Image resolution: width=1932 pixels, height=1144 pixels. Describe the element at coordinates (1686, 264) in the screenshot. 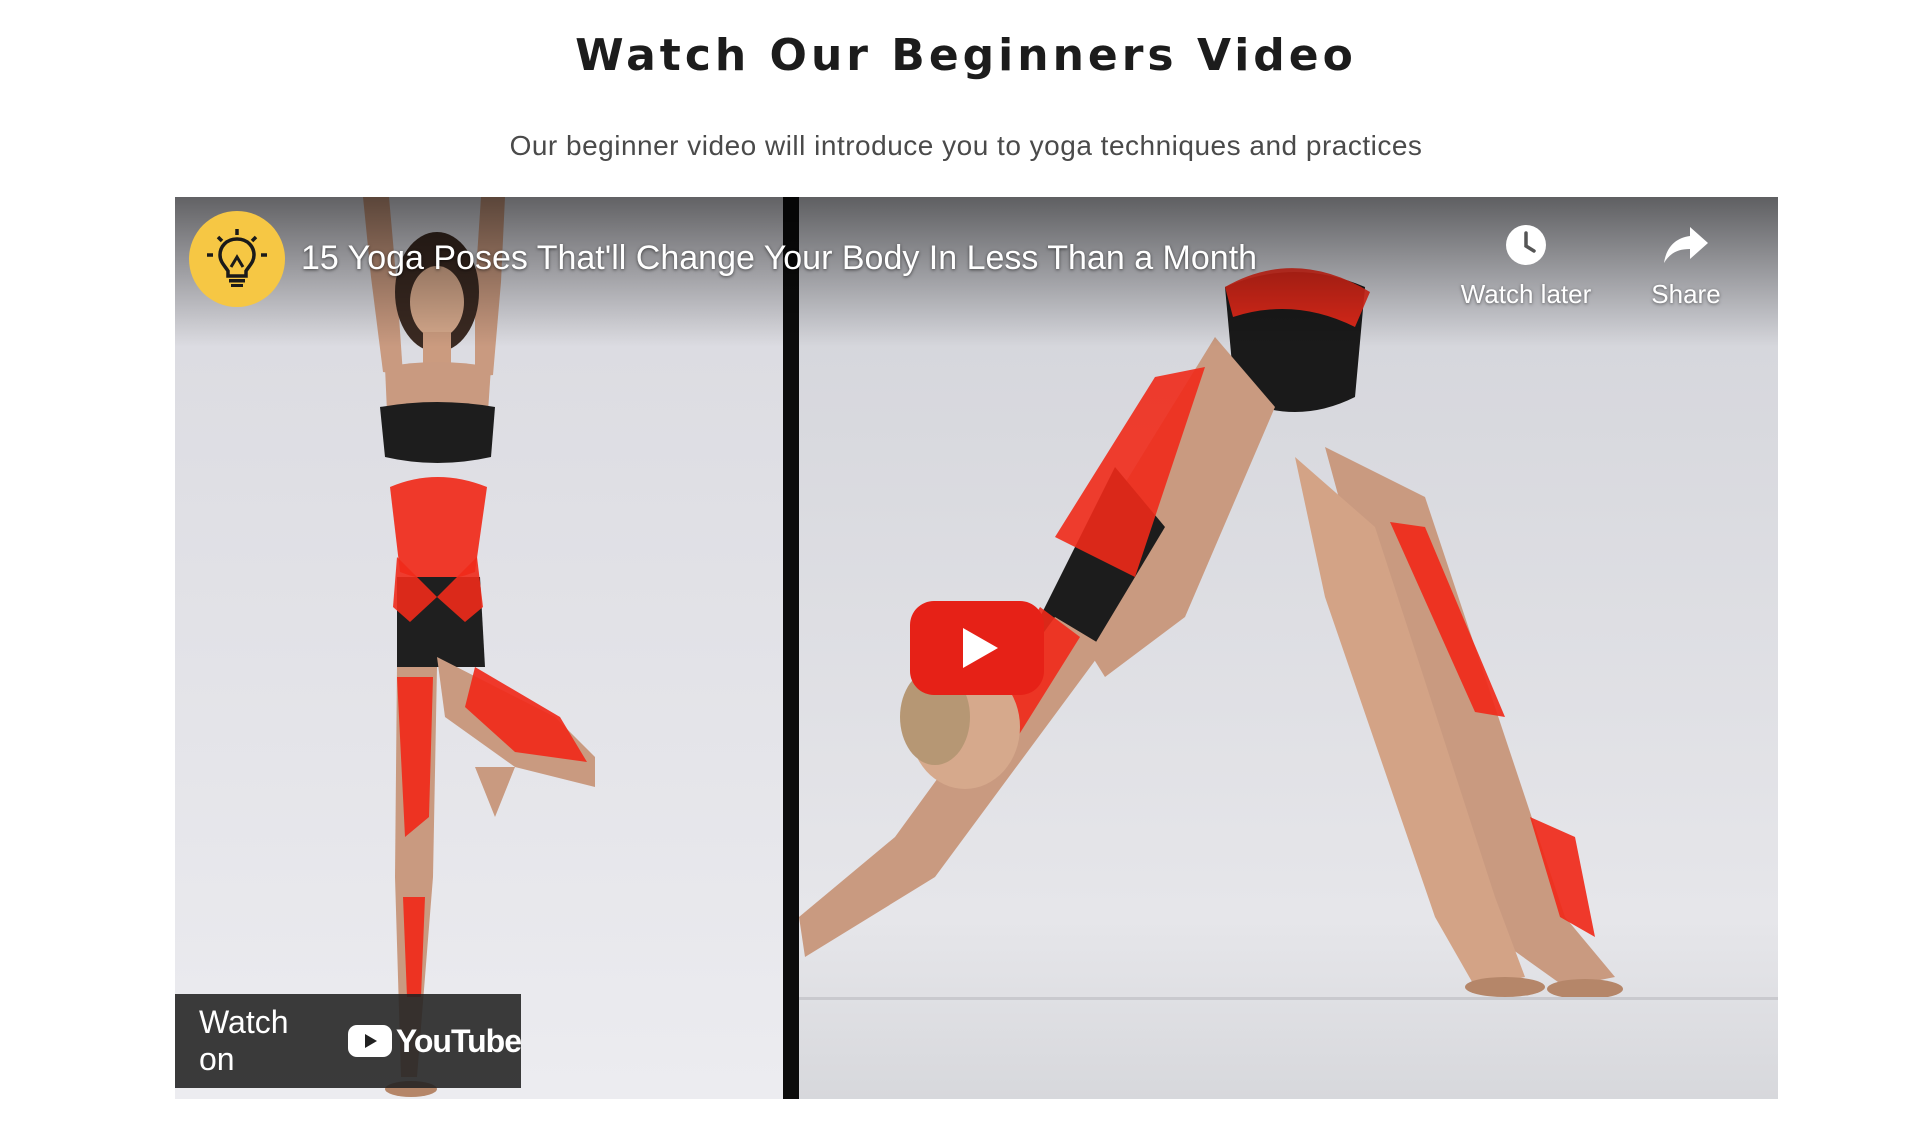

I see `share-button: Share` at that location.